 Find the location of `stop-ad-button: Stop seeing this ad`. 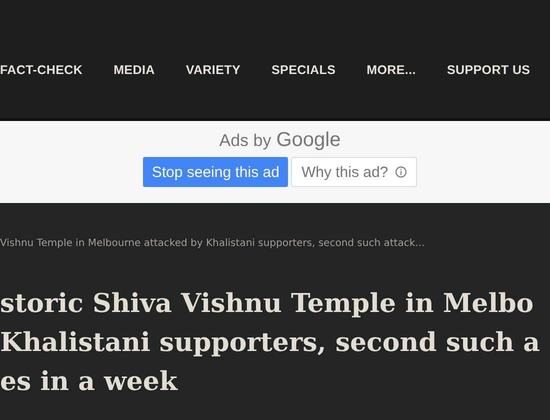

stop-ad-button: Stop seeing this ad is located at coordinates (215, 172).